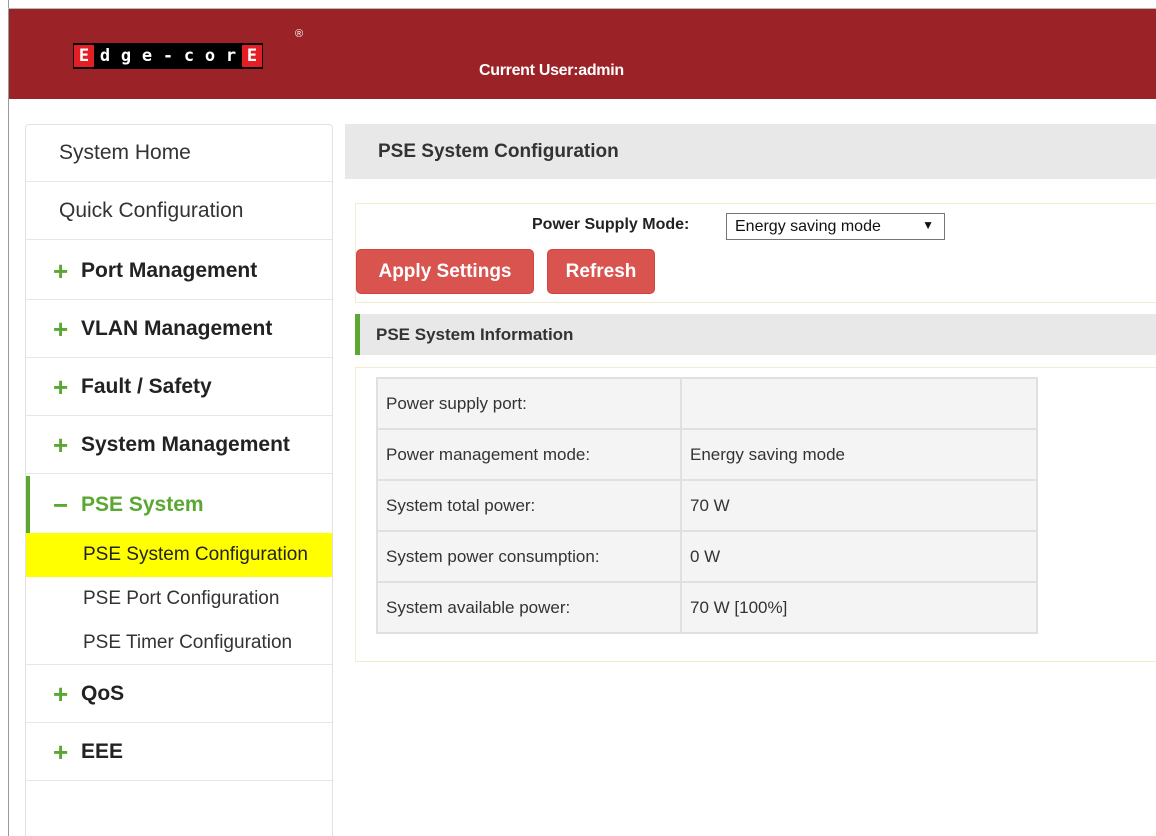  Describe the element at coordinates (188, 642) in the screenshot. I see `sidebar-subitem-label: PSE Timer Configuration` at that location.